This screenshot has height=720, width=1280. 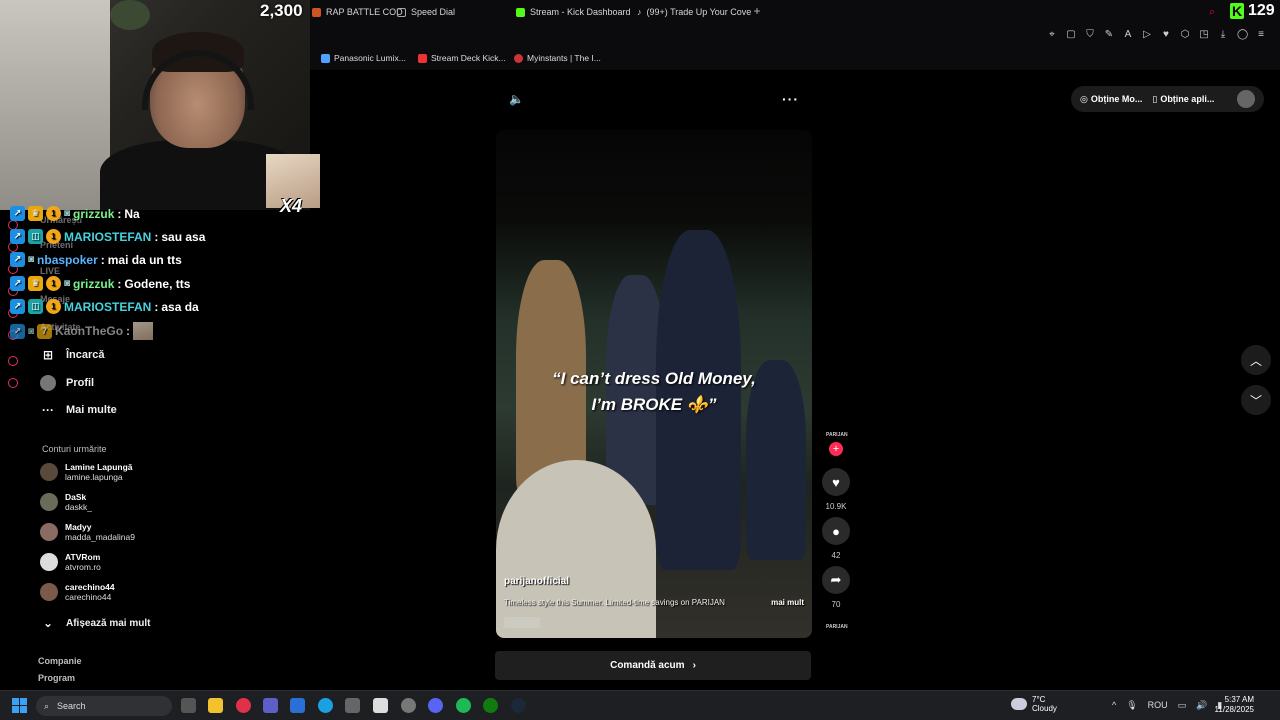 What do you see at coordinates (215, 705) in the screenshot?
I see `file-explorer-icon` at bounding box center [215, 705].